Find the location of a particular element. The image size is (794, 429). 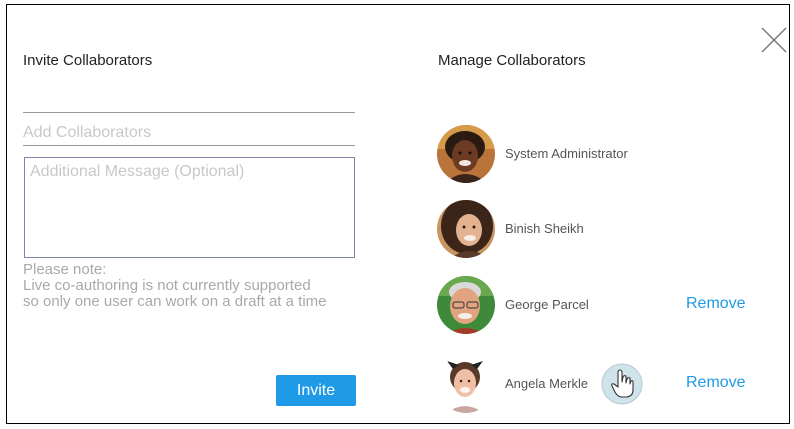

manage-collaborators-title: Manage Collaborators is located at coordinates (512, 60).